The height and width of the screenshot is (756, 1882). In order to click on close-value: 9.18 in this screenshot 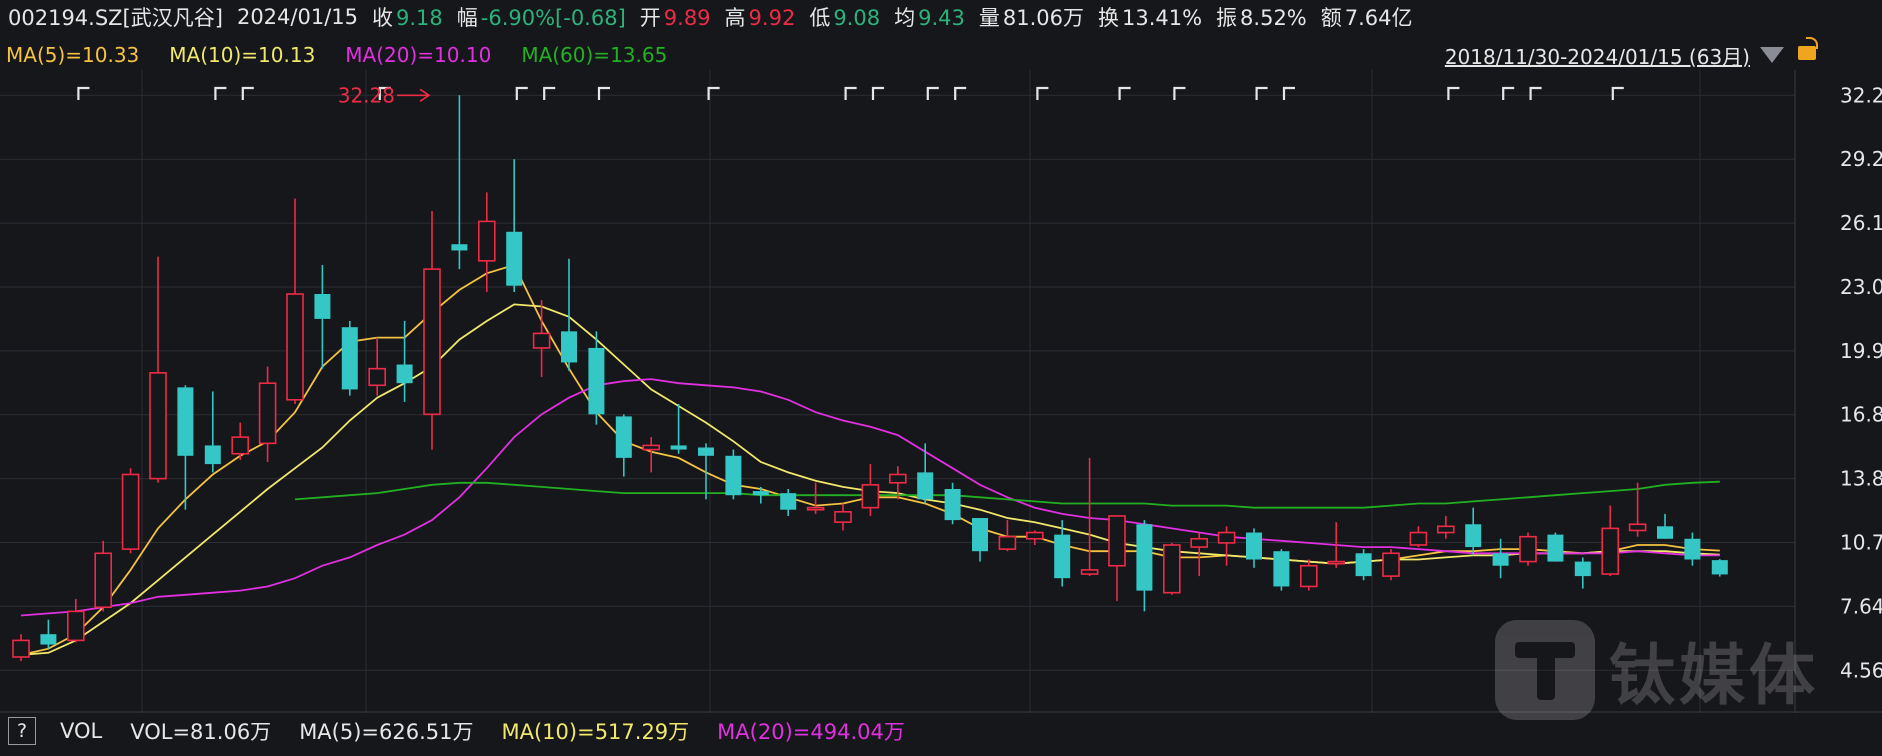, I will do `click(419, 18)`.